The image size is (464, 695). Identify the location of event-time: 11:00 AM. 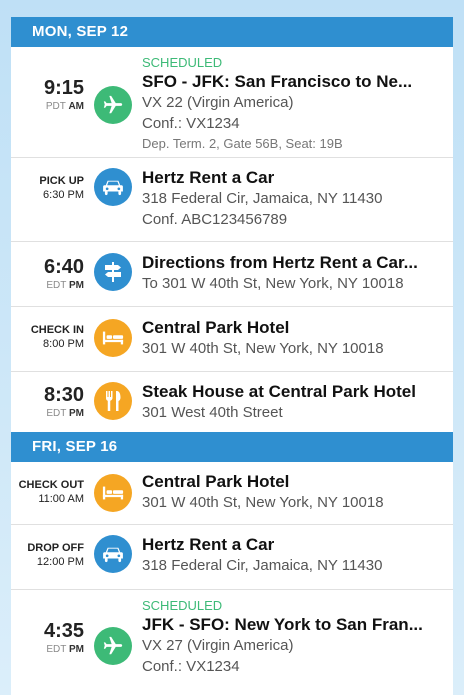
(61, 499).